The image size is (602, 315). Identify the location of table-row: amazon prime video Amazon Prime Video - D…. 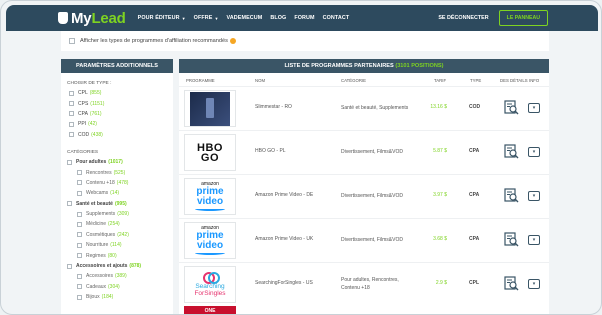
(364, 196).